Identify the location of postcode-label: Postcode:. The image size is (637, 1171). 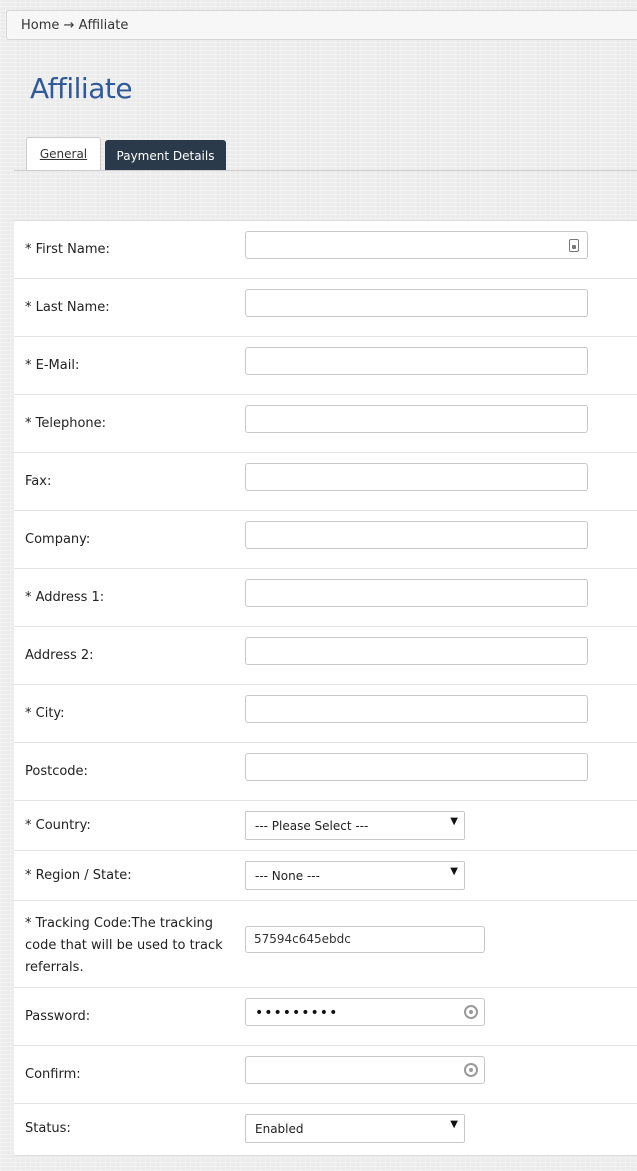
(56, 771).